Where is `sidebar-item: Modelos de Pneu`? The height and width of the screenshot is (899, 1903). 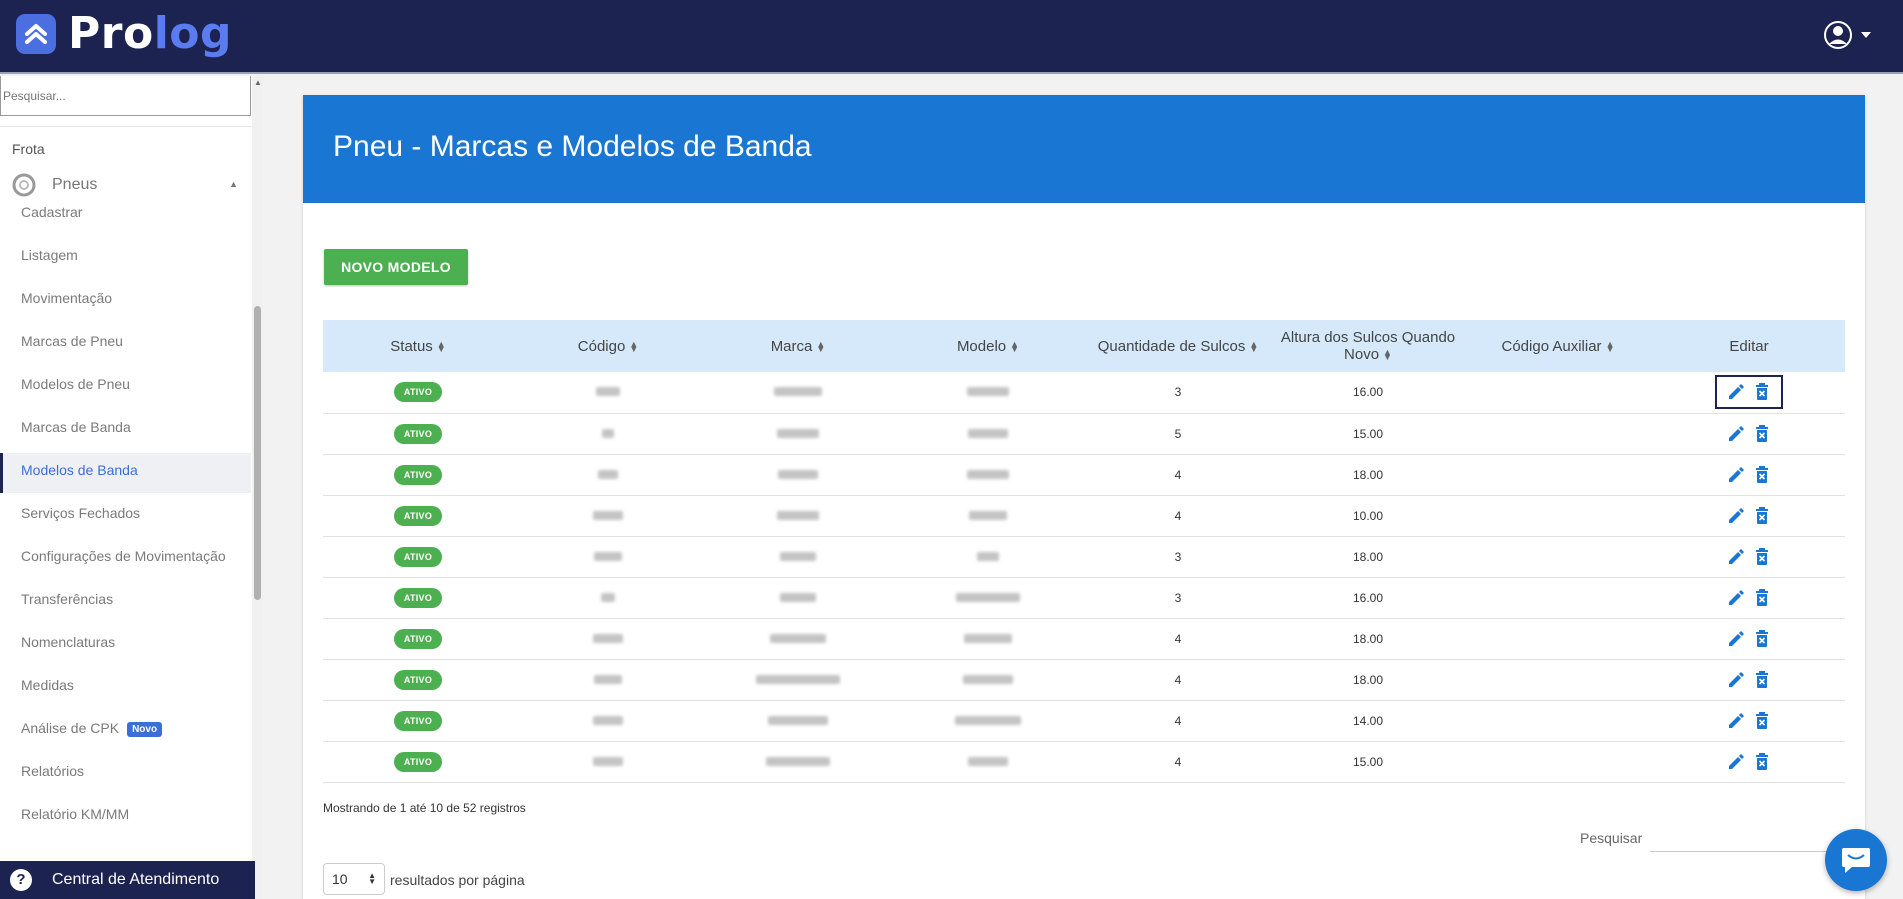 sidebar-item: Modelos de Pneu is located at coordinates (125, 387).